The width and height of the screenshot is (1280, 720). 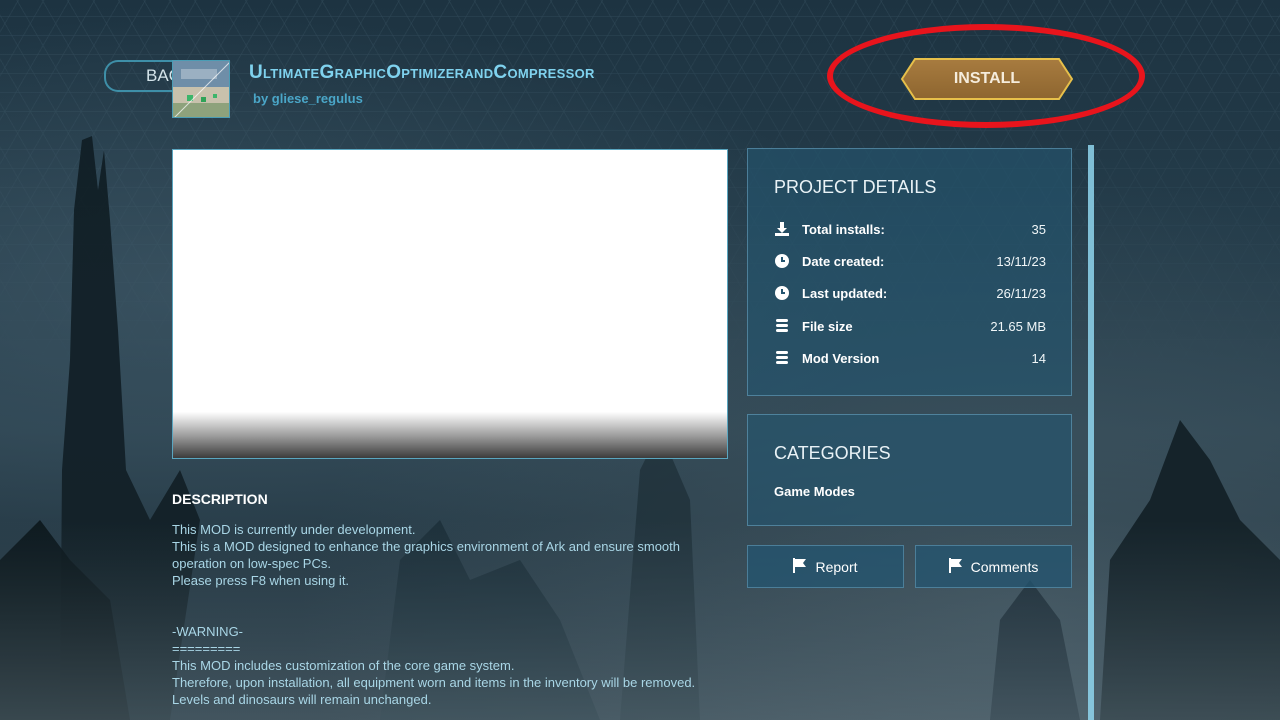 What do you see at coordinates (1021, 293) in the screenshot?
I see `detail-value: 26/11/23` at bounding box center [1021, 293].